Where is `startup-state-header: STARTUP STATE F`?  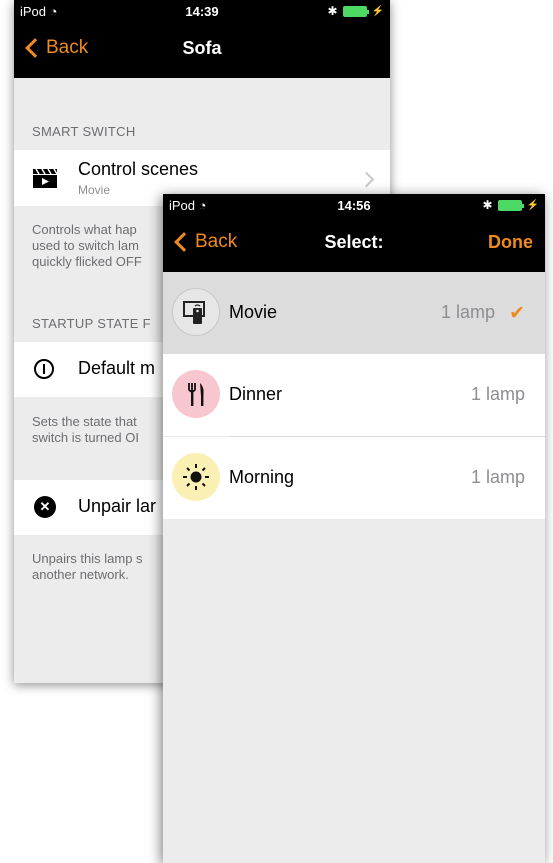
startup-state-header: STARTUP STATE F is located at coordinates (91, 323).